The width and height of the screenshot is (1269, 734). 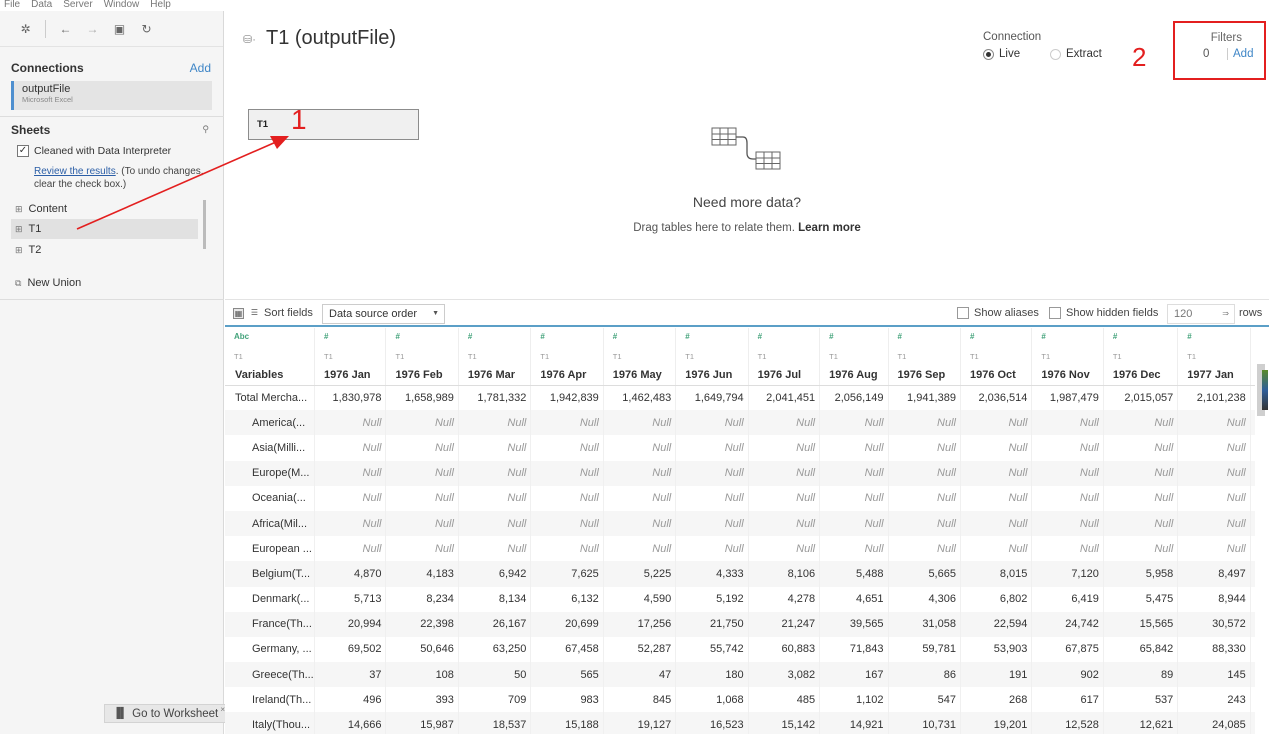 What do you see at coordinates (46, 89) in the screenshot?
I see `connection-name: outputFile` at bounding box center [46, 89].